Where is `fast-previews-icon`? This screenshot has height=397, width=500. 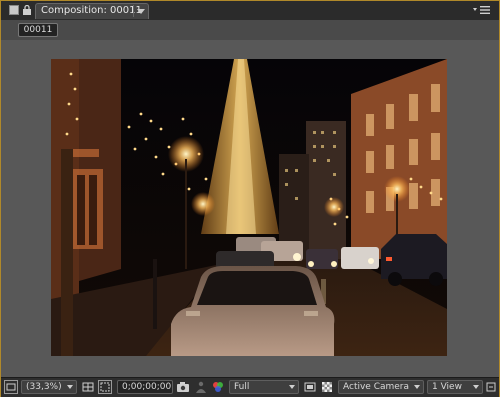
fast-previews-icon is located at coordinates (310, 387).